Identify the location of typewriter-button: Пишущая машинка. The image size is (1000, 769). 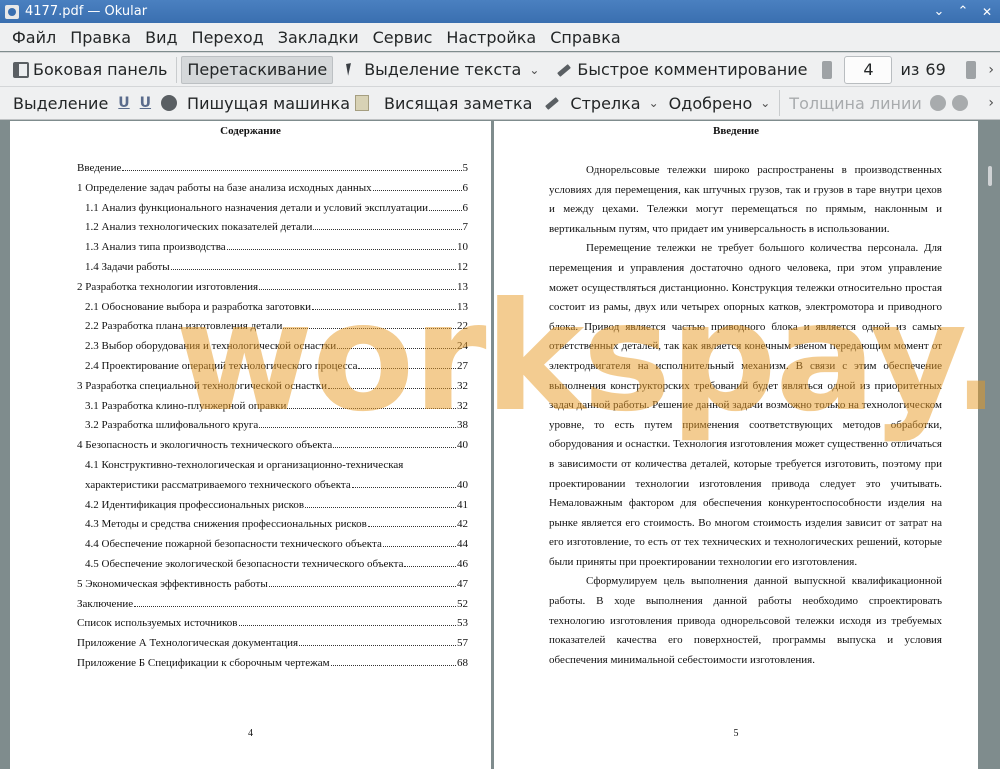
(268, 103).